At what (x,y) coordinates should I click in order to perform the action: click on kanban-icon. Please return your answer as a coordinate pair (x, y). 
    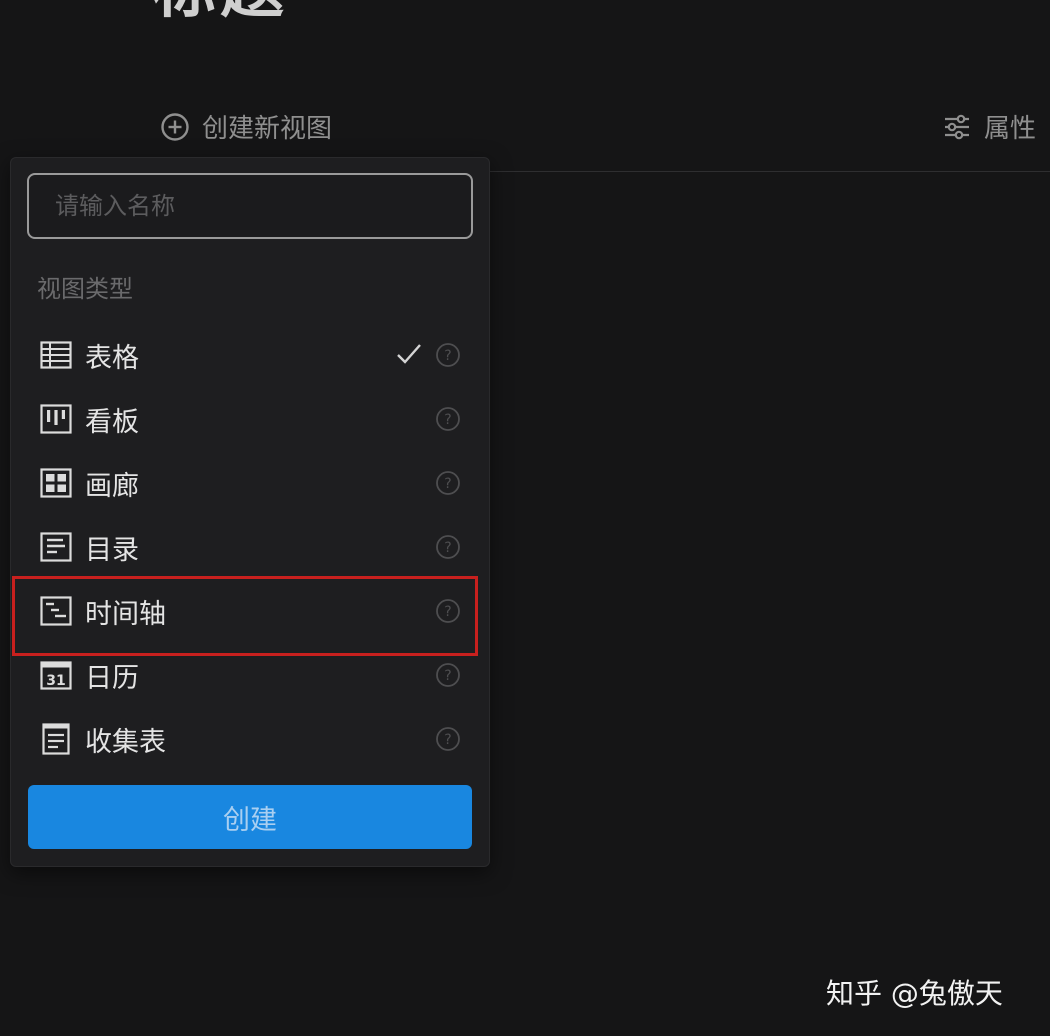
    Looking at the image, I should click on (56, 419).